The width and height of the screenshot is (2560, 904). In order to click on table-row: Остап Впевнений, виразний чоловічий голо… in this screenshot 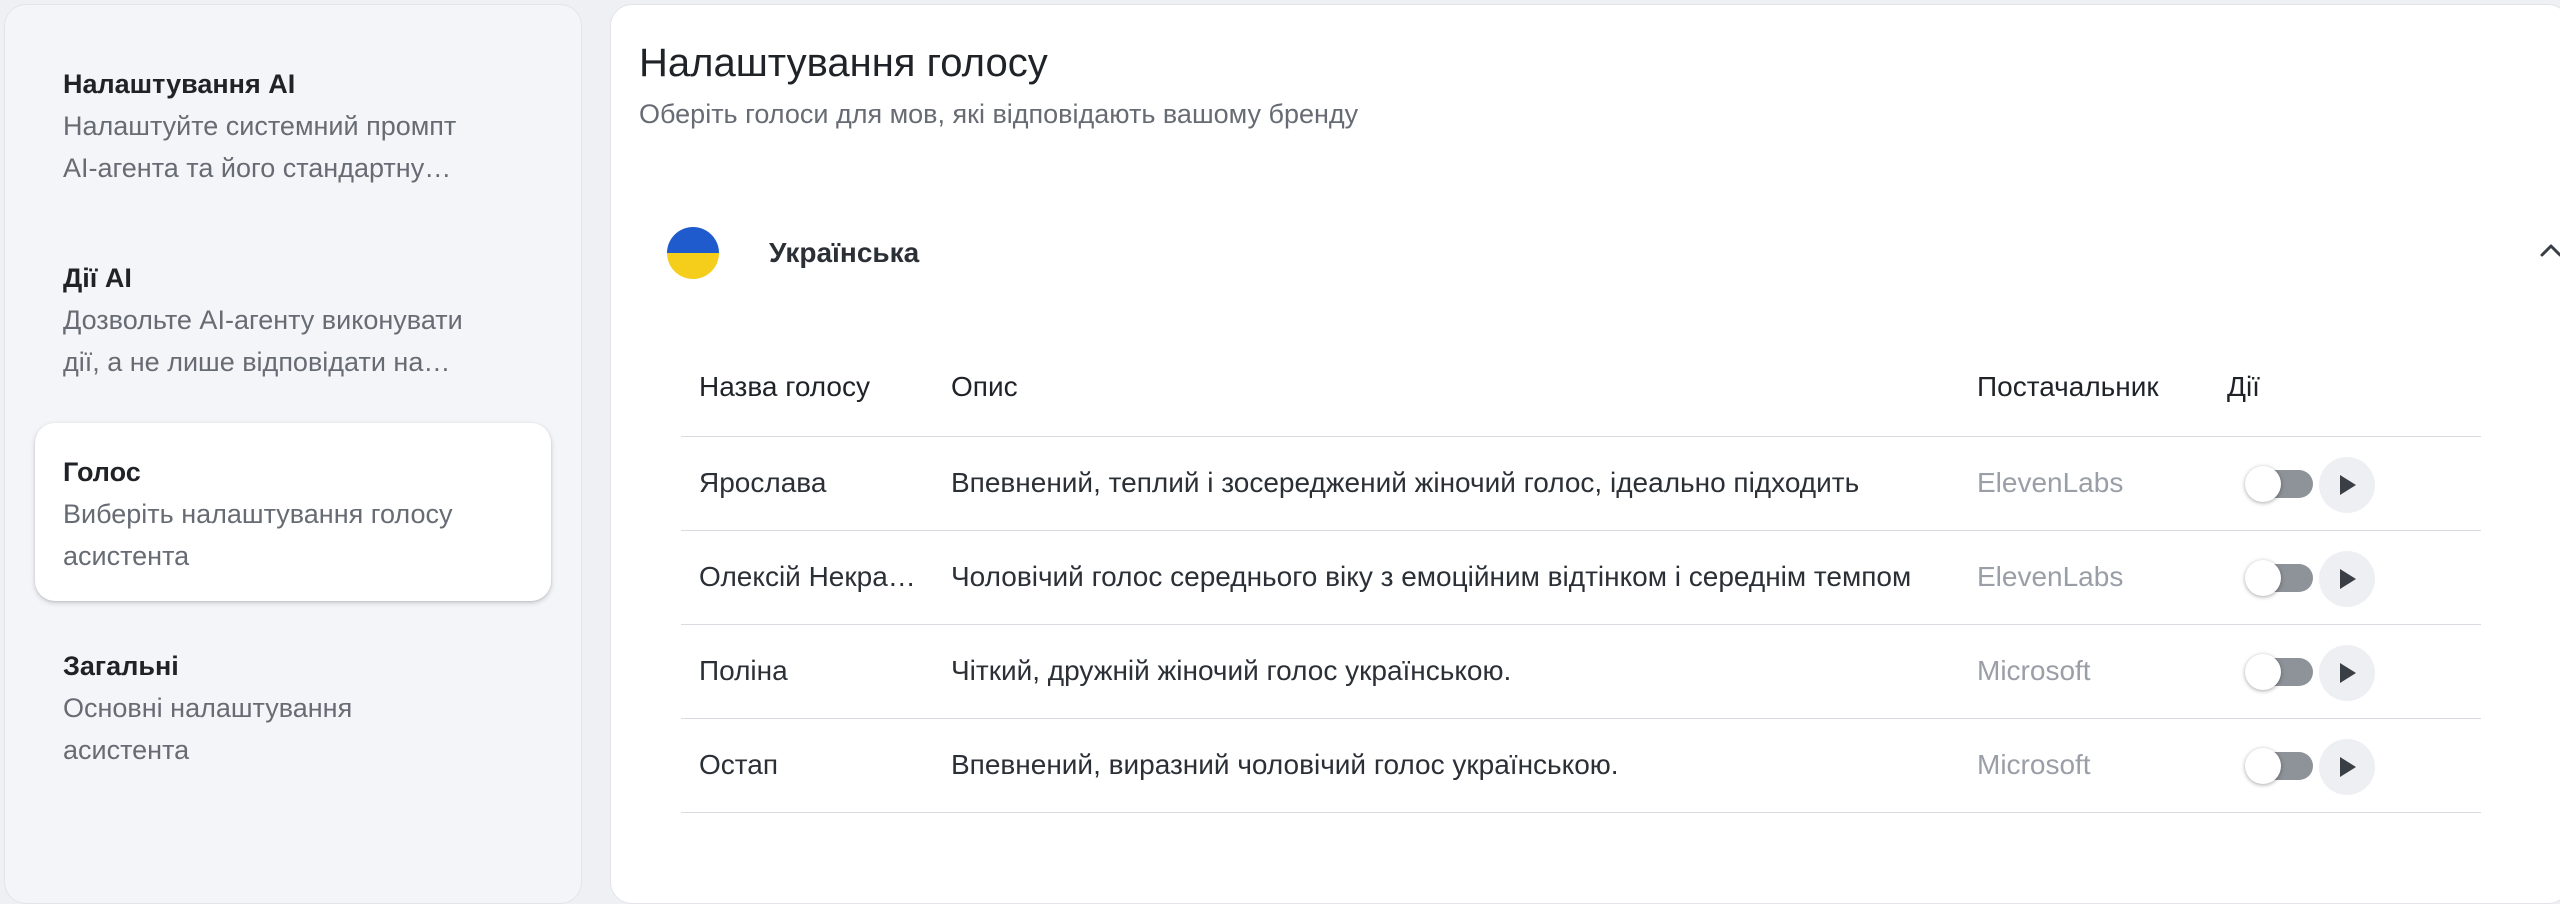, I will do `click(1581, 766)`.